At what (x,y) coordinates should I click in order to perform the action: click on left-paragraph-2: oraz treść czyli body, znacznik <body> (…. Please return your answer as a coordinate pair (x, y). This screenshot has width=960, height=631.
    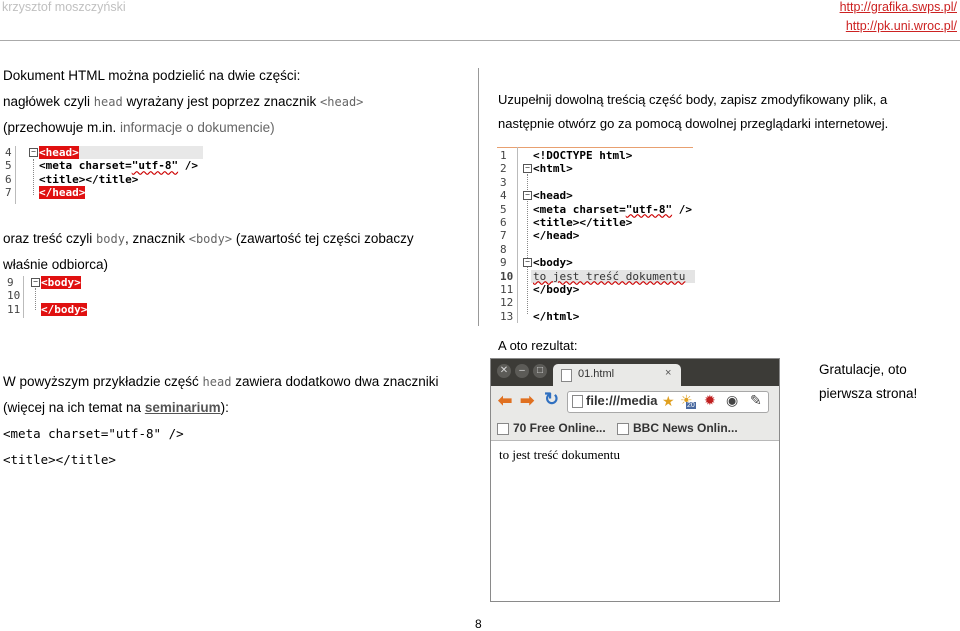
    Looking at the image, I should click on (208, 252).